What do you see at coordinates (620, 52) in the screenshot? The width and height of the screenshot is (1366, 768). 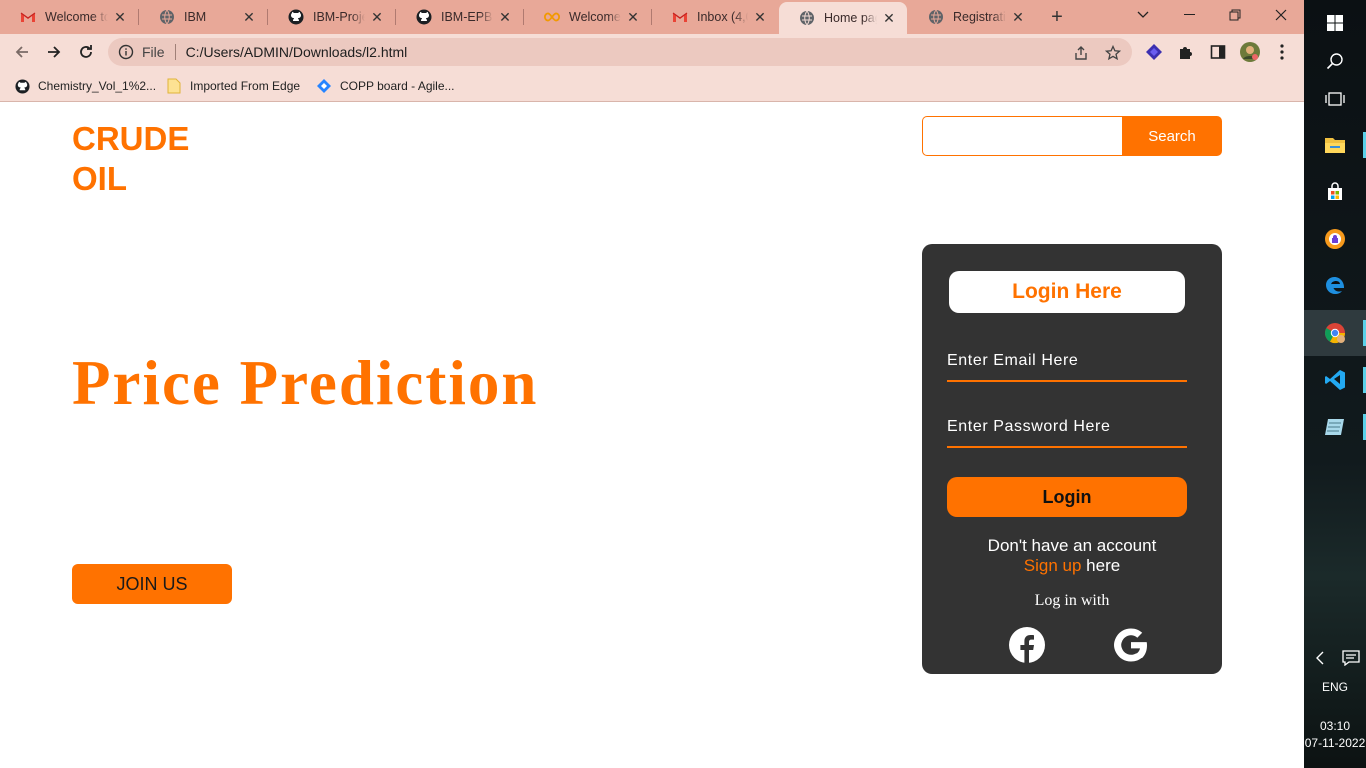 I see `address-bar: File C:/Users/ADMIN/Downloads/l2.html` at bounding box center [620, 52].